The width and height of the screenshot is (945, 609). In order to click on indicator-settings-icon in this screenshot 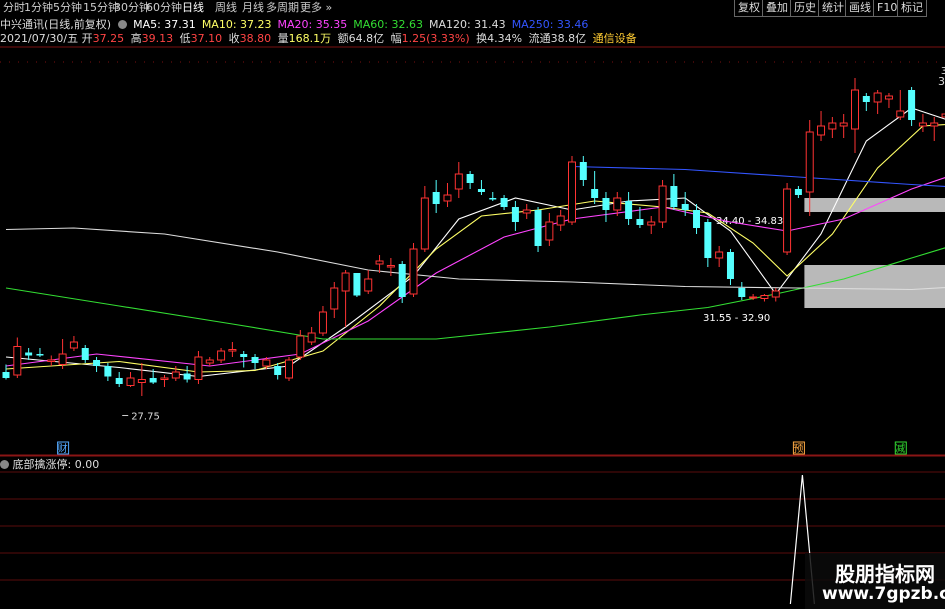, I will do `click(4, 464)`.